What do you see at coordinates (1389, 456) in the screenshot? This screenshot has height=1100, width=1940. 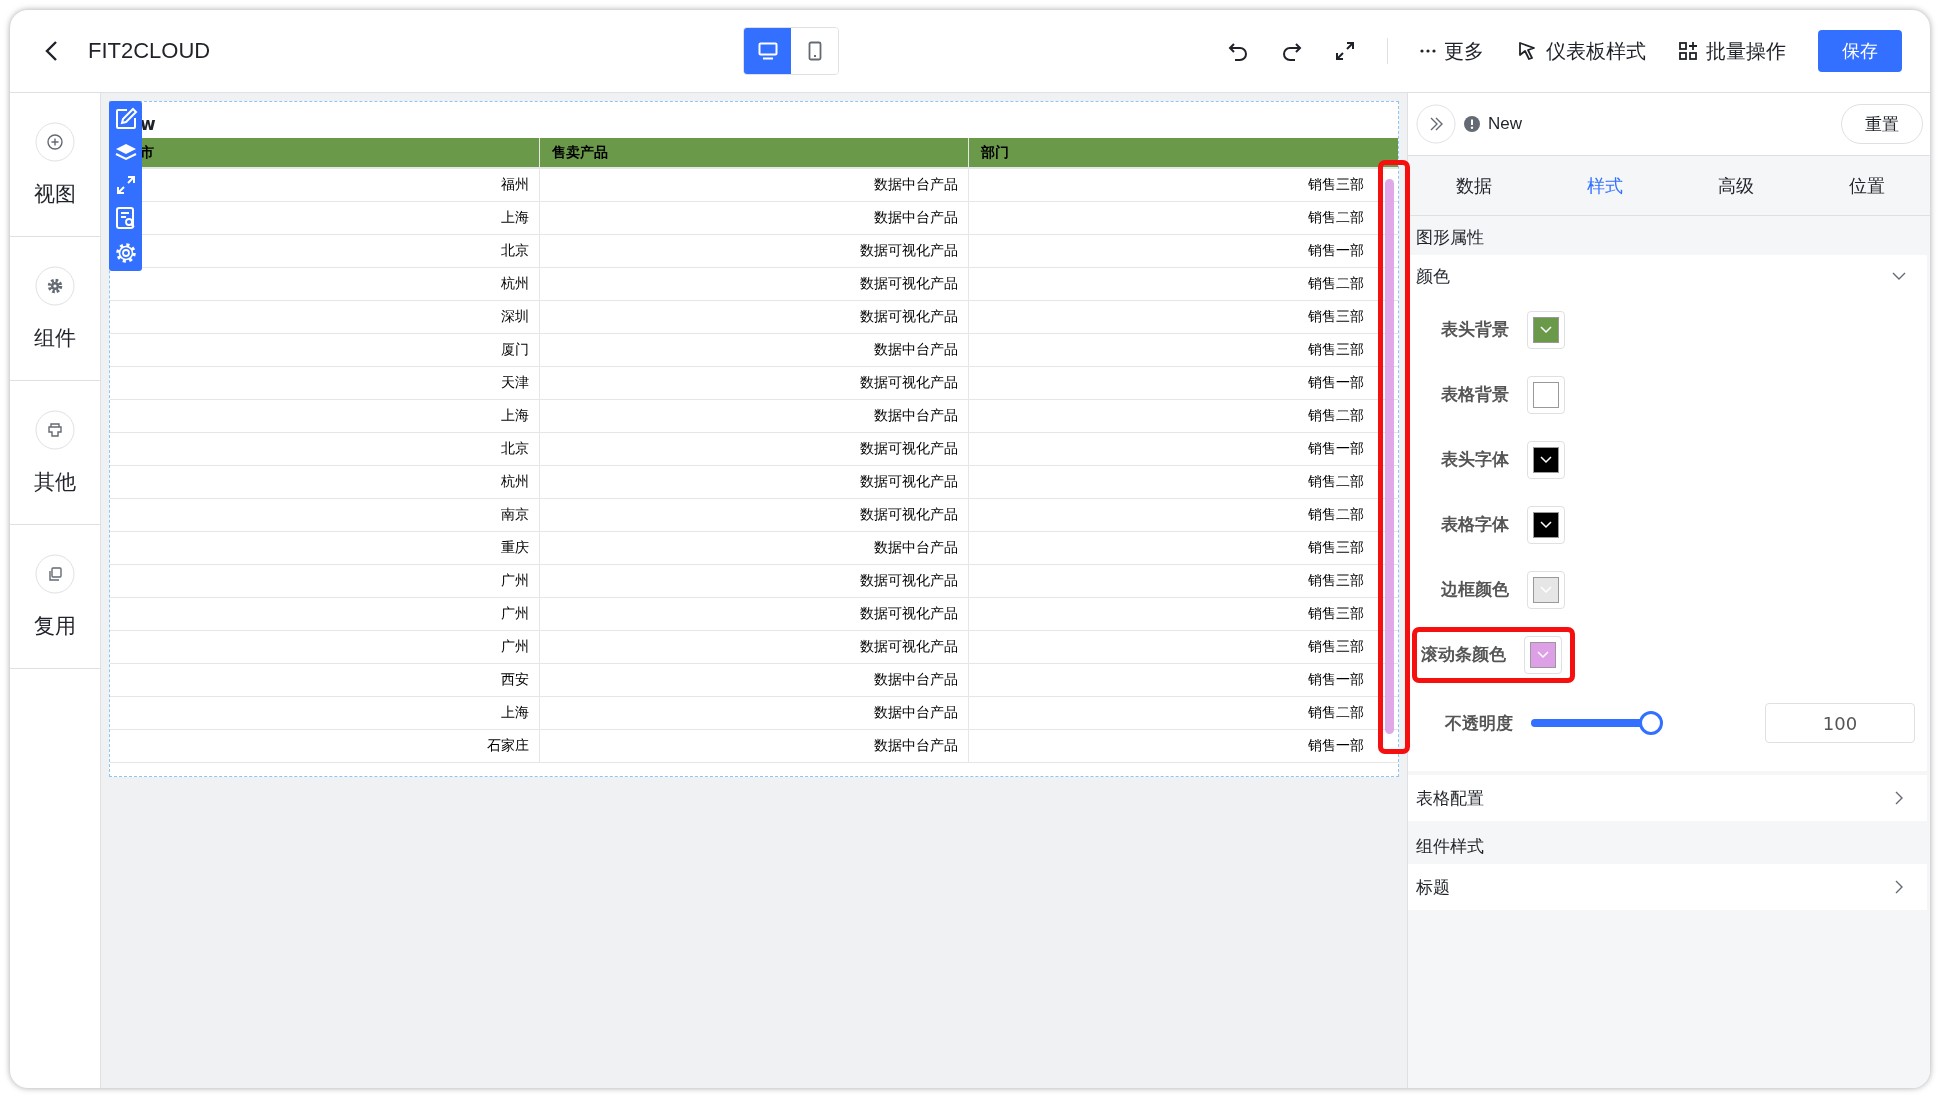 I see `scrollbar-thumb` at bounding box center [1389, 456].